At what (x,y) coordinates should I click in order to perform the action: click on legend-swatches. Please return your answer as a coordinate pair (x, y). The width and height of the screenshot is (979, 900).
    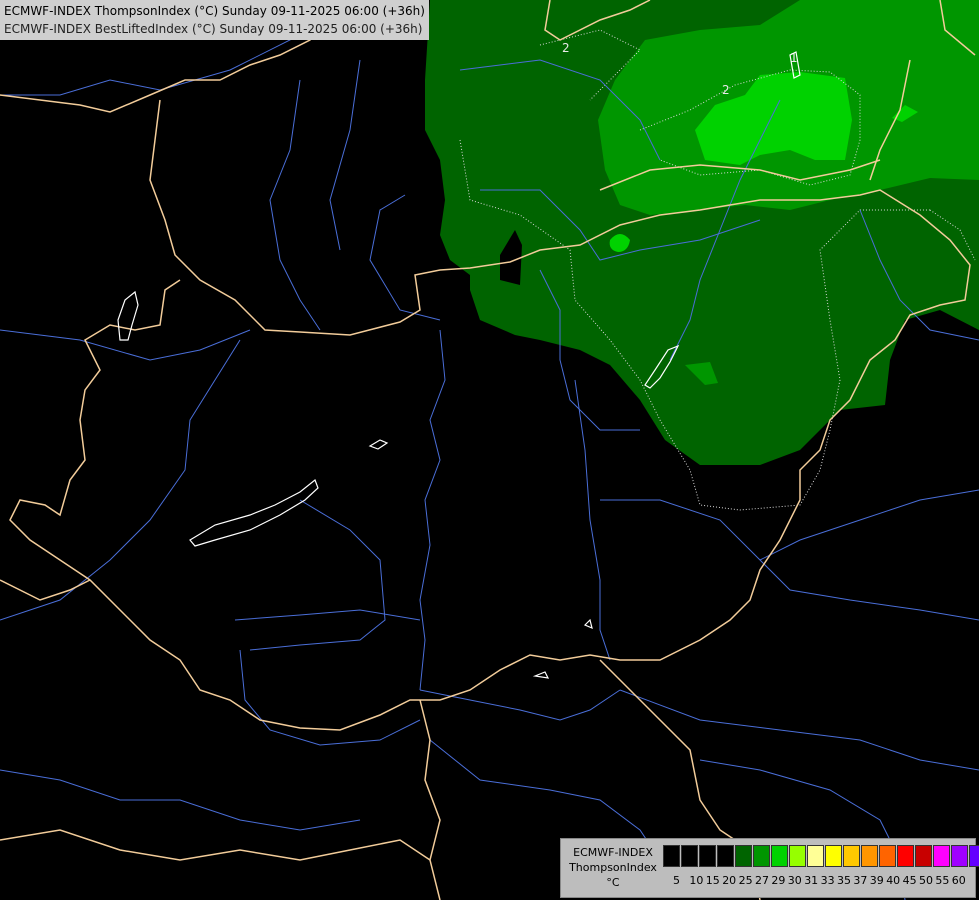
    Looking at the image, I should click on (821, 856).